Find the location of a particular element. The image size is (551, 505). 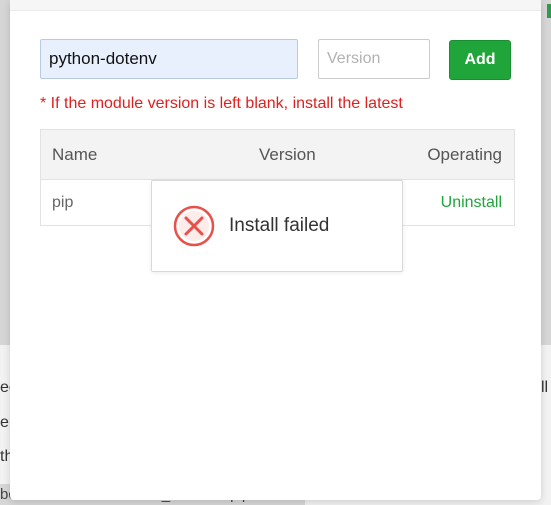

add-button: Add is located at coordinates (480, 60).